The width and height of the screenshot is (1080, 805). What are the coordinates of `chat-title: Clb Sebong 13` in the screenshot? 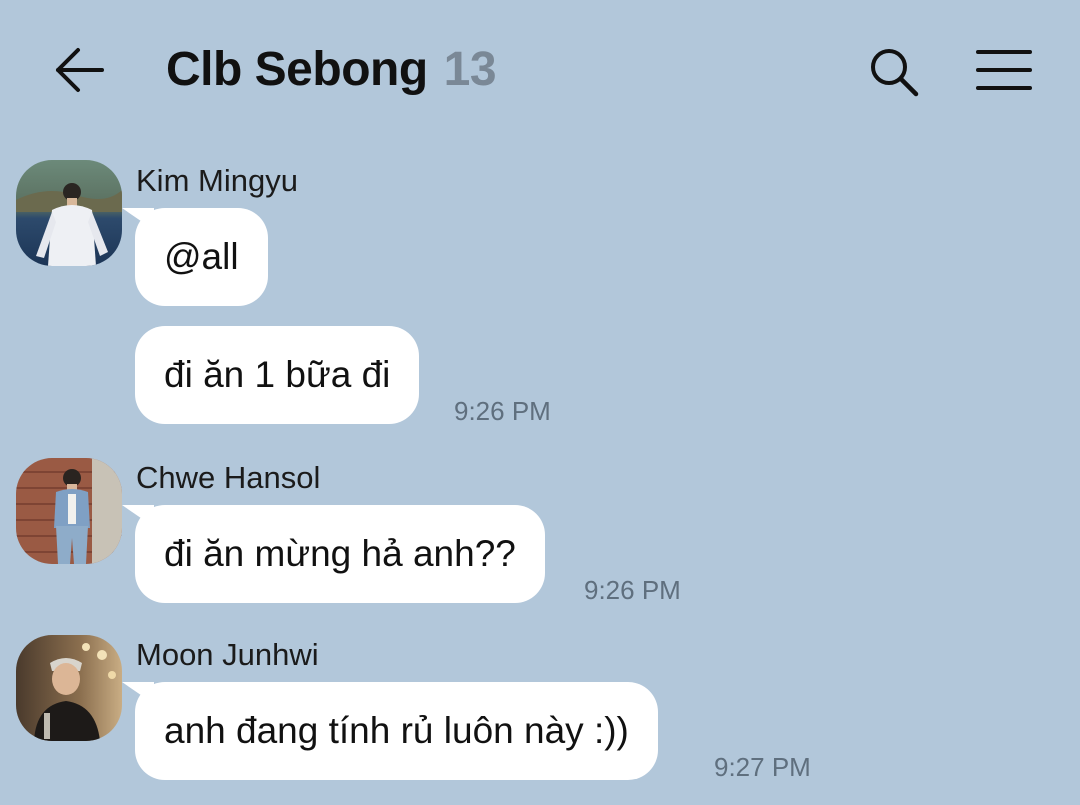 It's located at (331, 70).